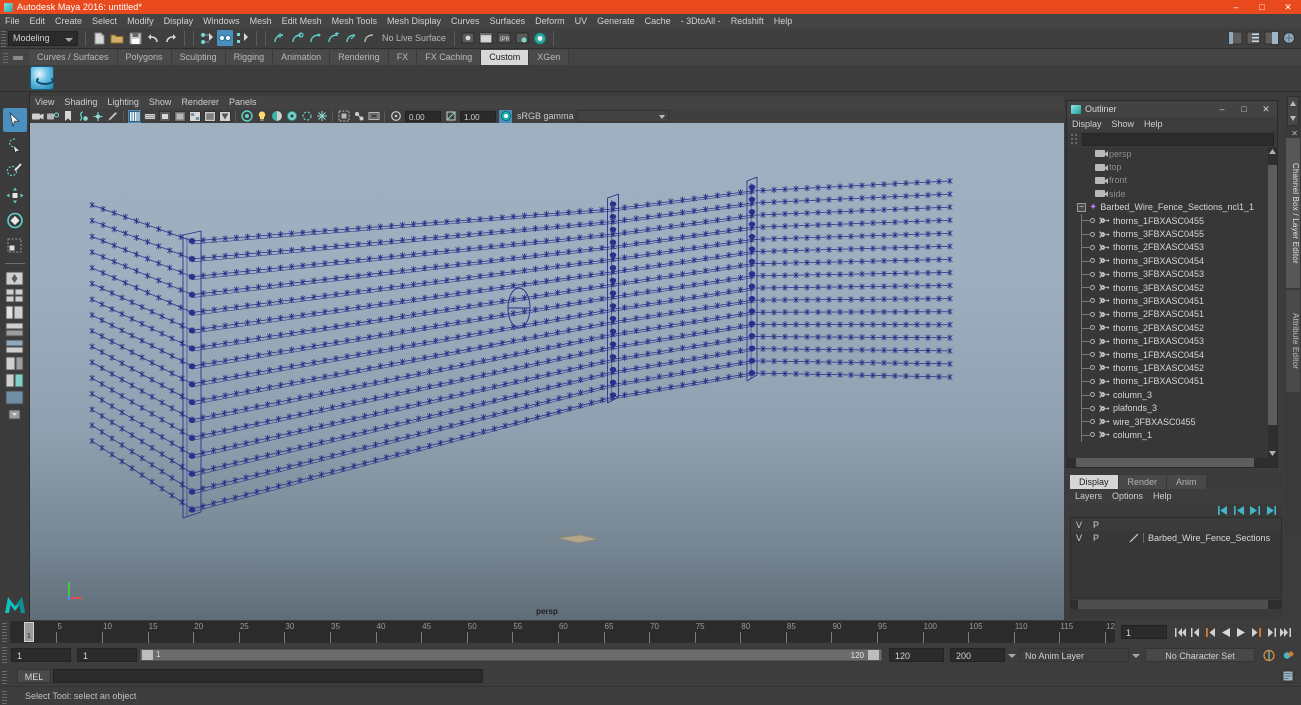  Describe the element at coordinates (153, 38) in the screenshot. I see `undo-icon` at that location.